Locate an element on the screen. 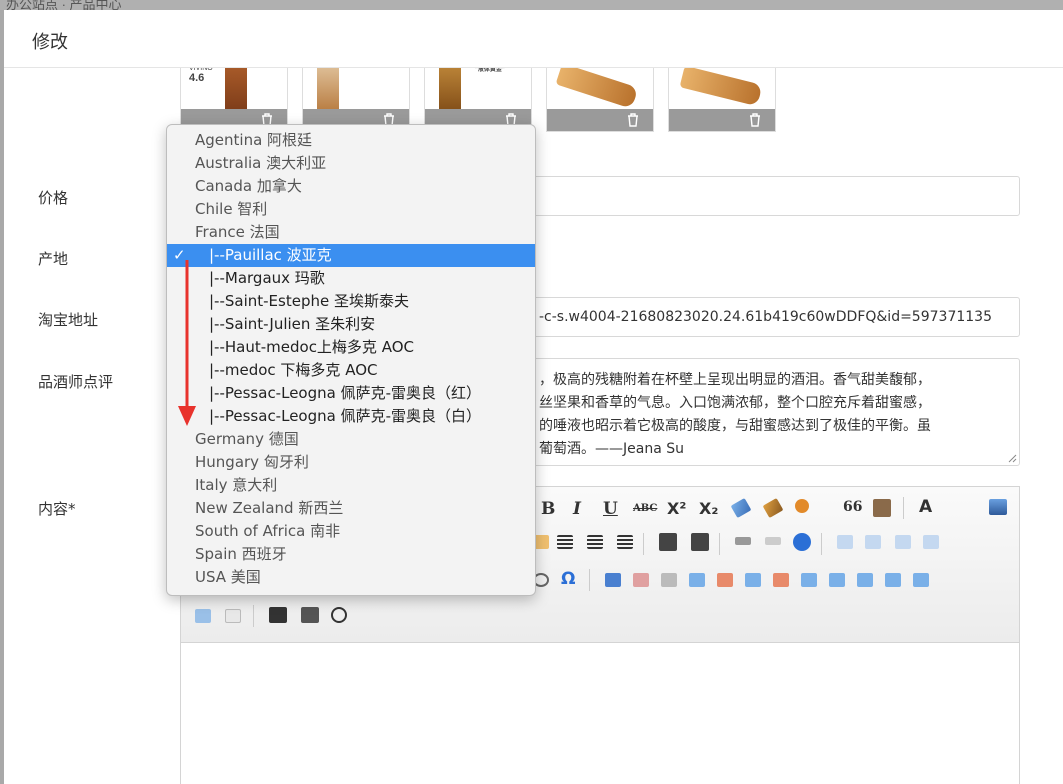 The height and width of the screenshot is (784, 1063). origin-option-label: Chile 智利 is located at coordinates (231, 209).